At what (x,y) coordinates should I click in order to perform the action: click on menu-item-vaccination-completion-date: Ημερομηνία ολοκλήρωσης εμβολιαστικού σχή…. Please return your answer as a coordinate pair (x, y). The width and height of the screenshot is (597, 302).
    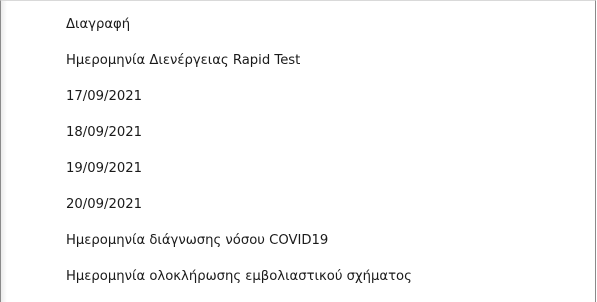
    Looking at the image, I should click on (298, 277).